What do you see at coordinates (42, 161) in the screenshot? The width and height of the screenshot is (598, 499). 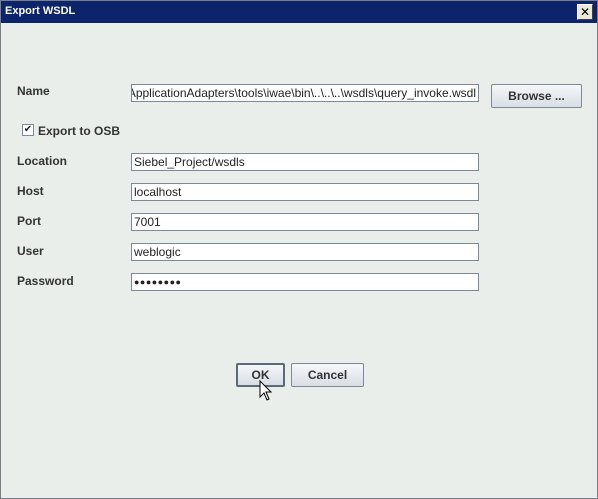 I see `location-label: Location` at bounding box center [42, 161].